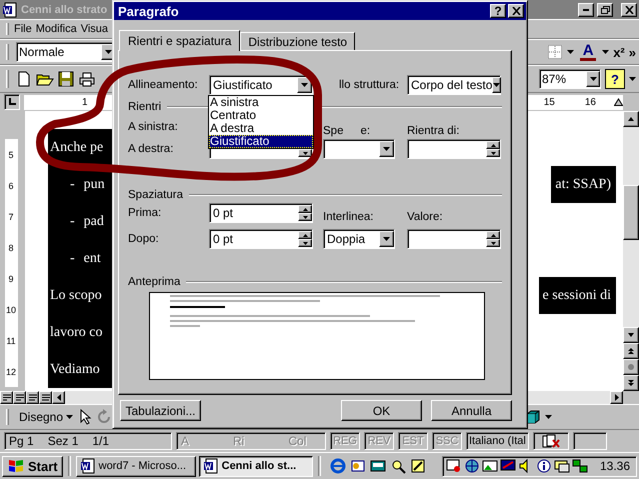 The image size is (639, 479). What do you see at coordinates (261, 213) in the screenshot?
I see `spacing-before-field: 0 pt` at bounding box center [261, 213].